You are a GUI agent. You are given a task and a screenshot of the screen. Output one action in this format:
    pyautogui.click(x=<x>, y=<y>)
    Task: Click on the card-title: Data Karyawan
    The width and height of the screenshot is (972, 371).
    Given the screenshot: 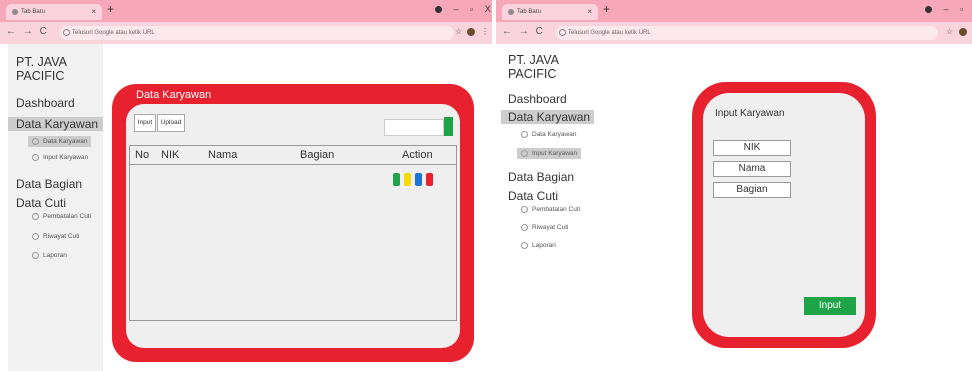 What is the action you would take?
    pyautogui.click(x=174, y=95)
    